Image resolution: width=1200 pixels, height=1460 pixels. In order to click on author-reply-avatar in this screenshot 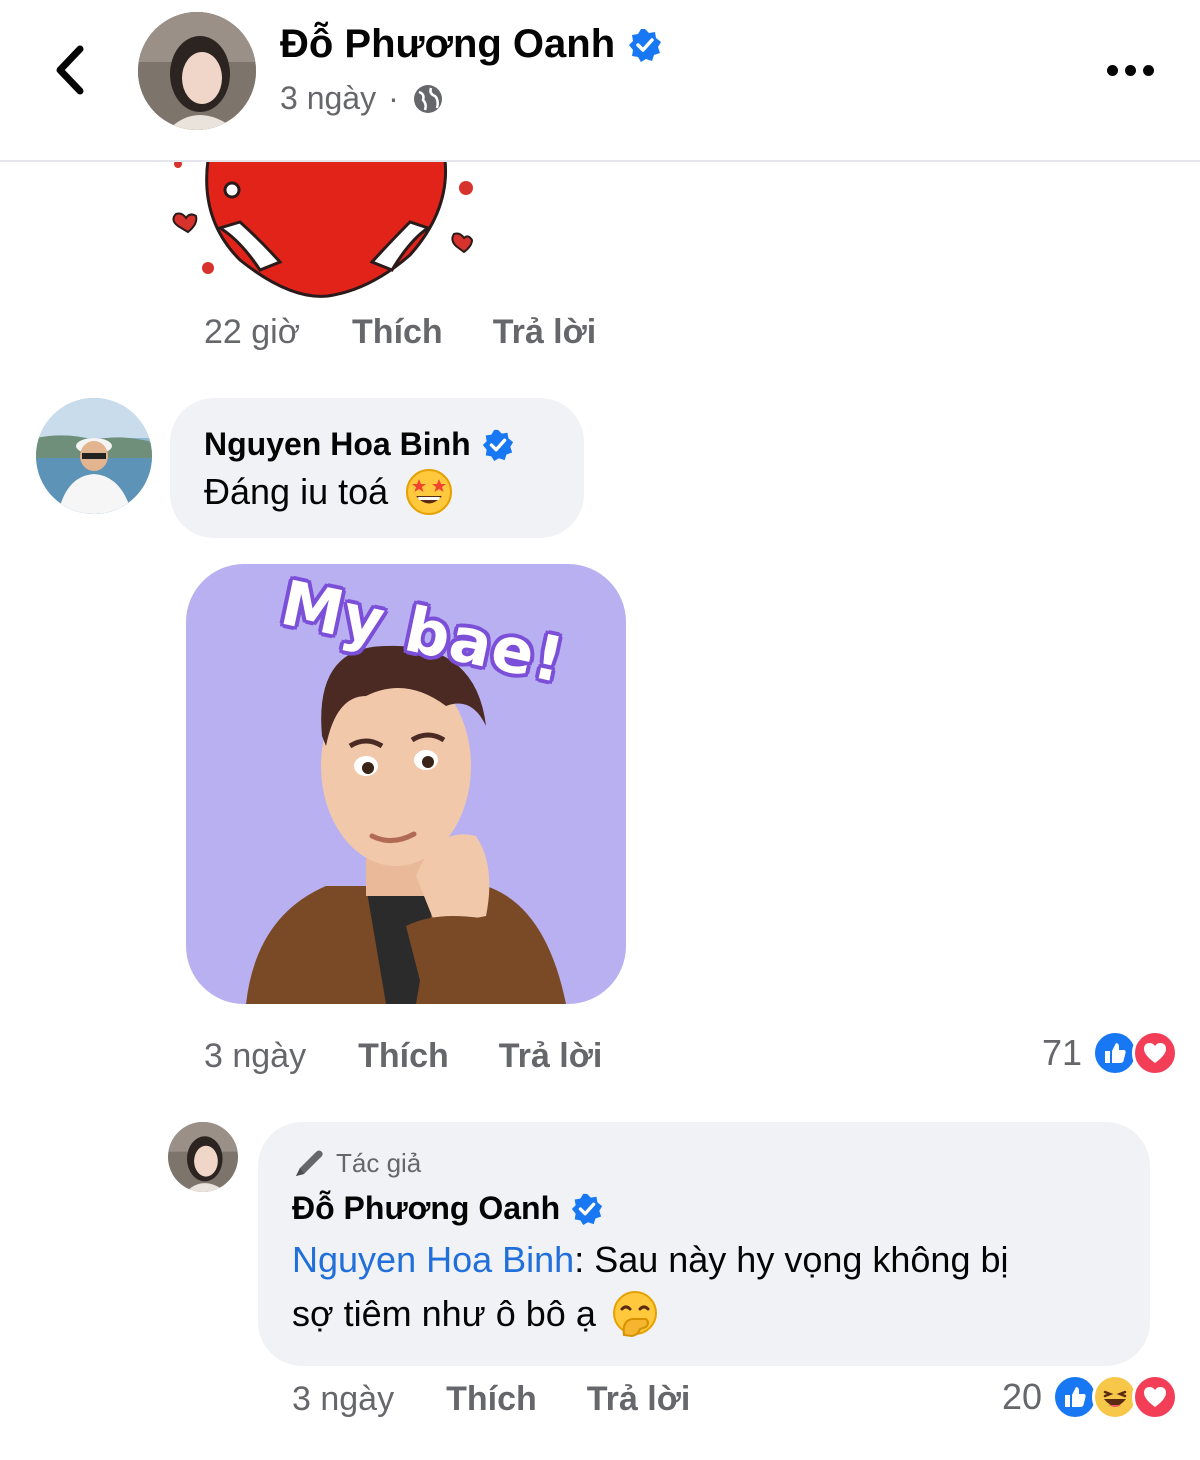, I will do `click(203, 1157)`.